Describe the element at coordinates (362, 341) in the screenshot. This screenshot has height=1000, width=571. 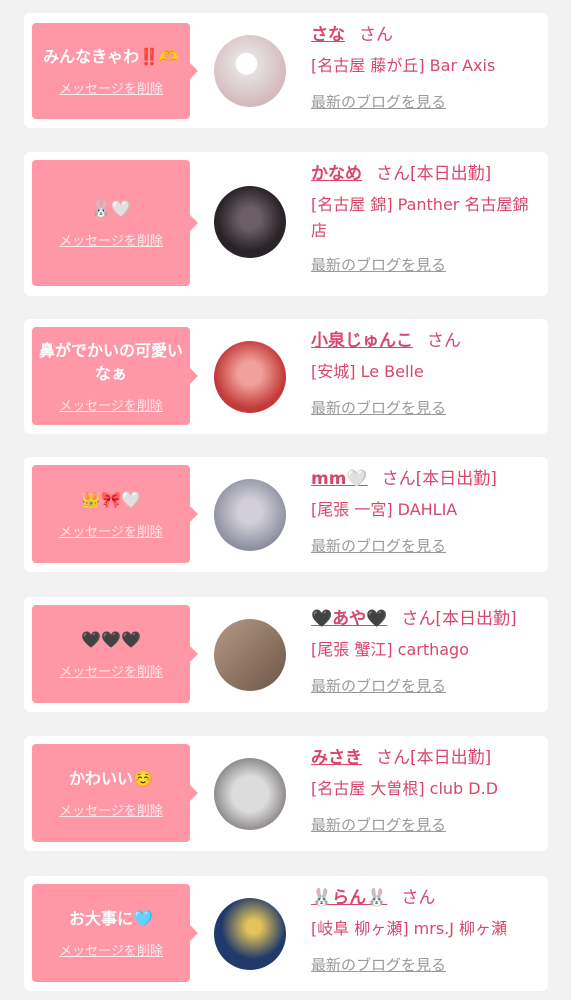
I see `user-name-link: 小泉じゅんこ` at that location.